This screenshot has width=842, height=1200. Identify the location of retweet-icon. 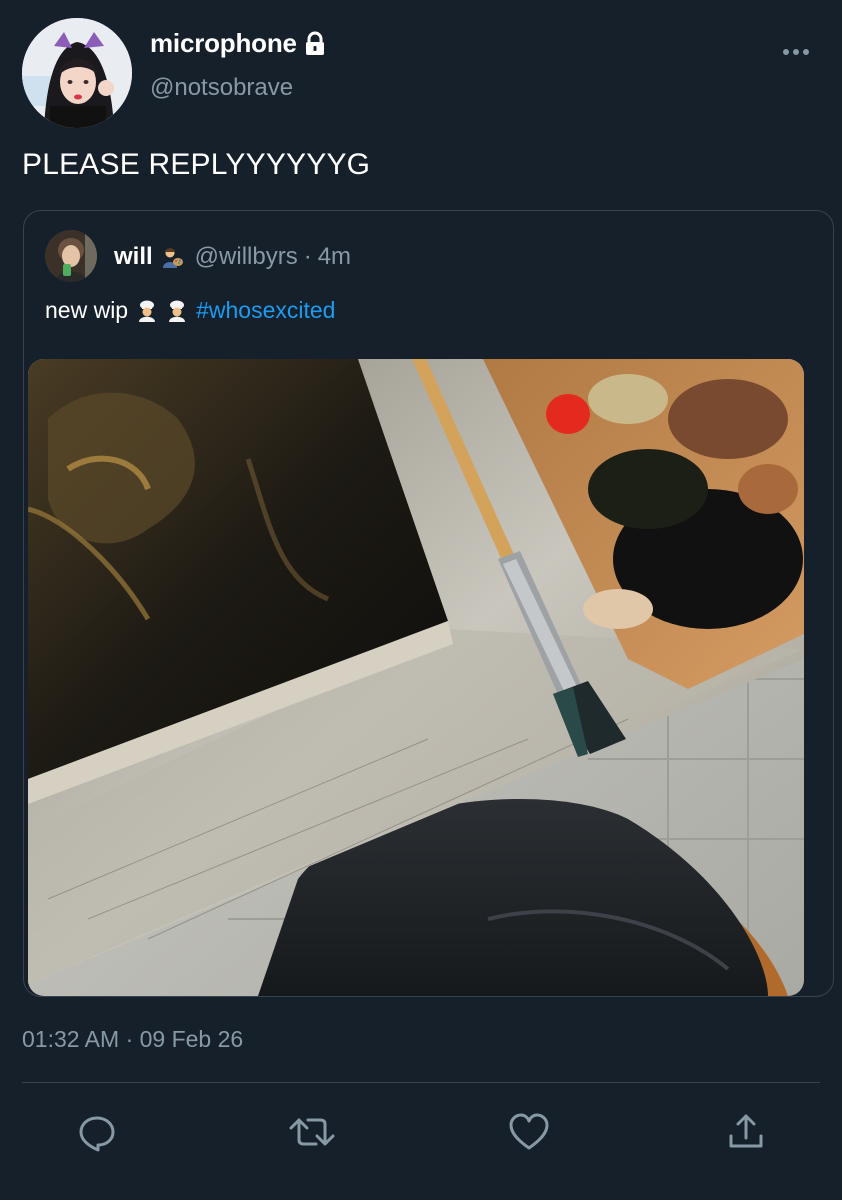
(312, 1134).